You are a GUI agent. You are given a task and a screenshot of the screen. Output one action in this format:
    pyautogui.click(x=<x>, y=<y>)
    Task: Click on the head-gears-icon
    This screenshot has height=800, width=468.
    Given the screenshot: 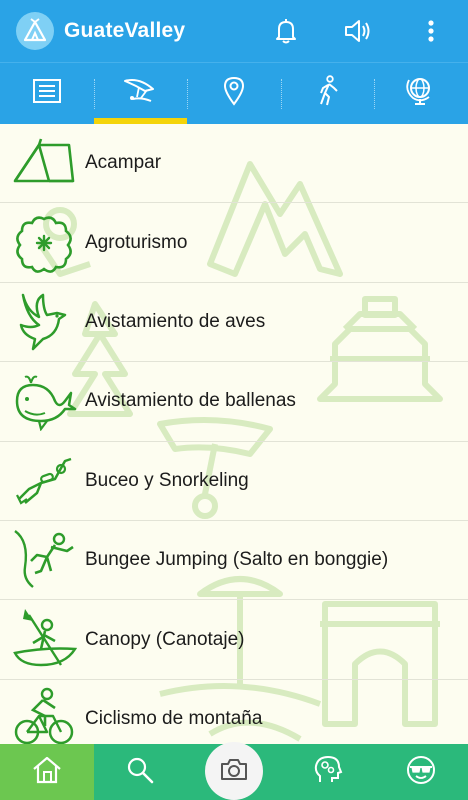 What is the action you would take?
    pyautogui.click(x=328, y=772)
    